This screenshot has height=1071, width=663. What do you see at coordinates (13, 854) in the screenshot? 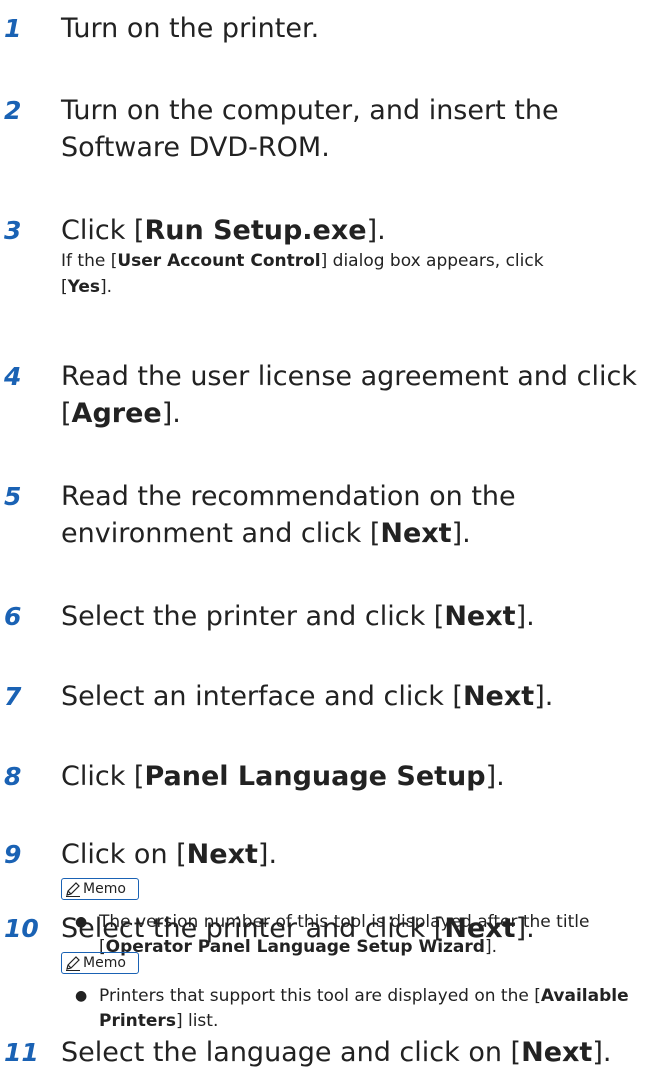
I see `step-number: 9` at bounding box center [13, 854].